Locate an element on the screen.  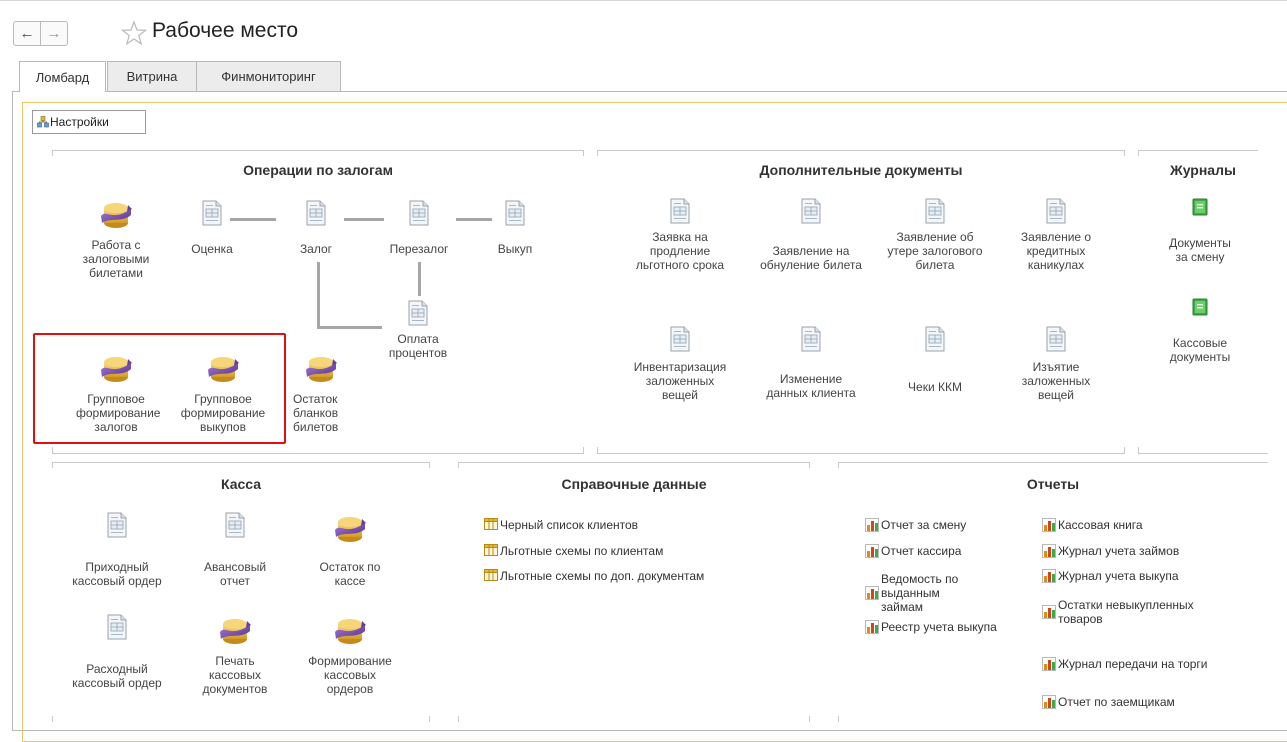
reports-title: Отчеты is located at coordinates (1053, 484).